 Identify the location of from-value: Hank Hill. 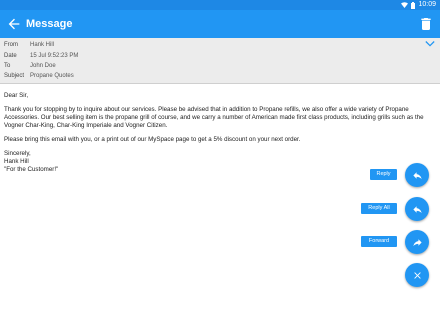
(42, 45).